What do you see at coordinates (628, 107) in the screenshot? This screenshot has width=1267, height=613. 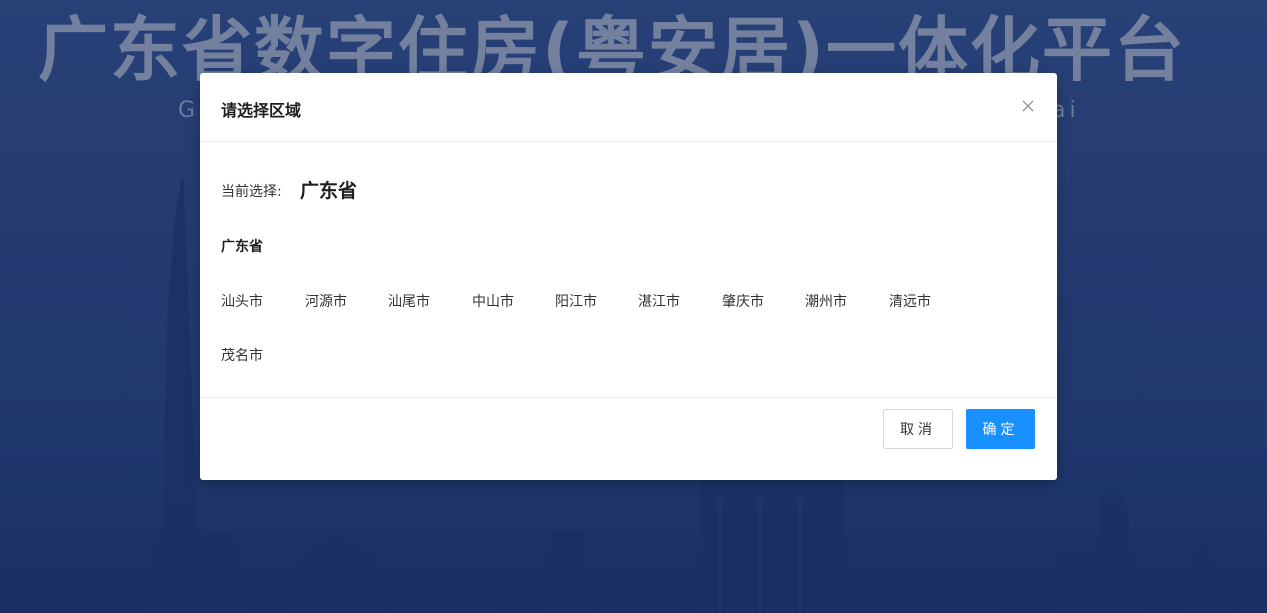 I see `dialog-header: 请选择区域` at bounding box center [628, 107].